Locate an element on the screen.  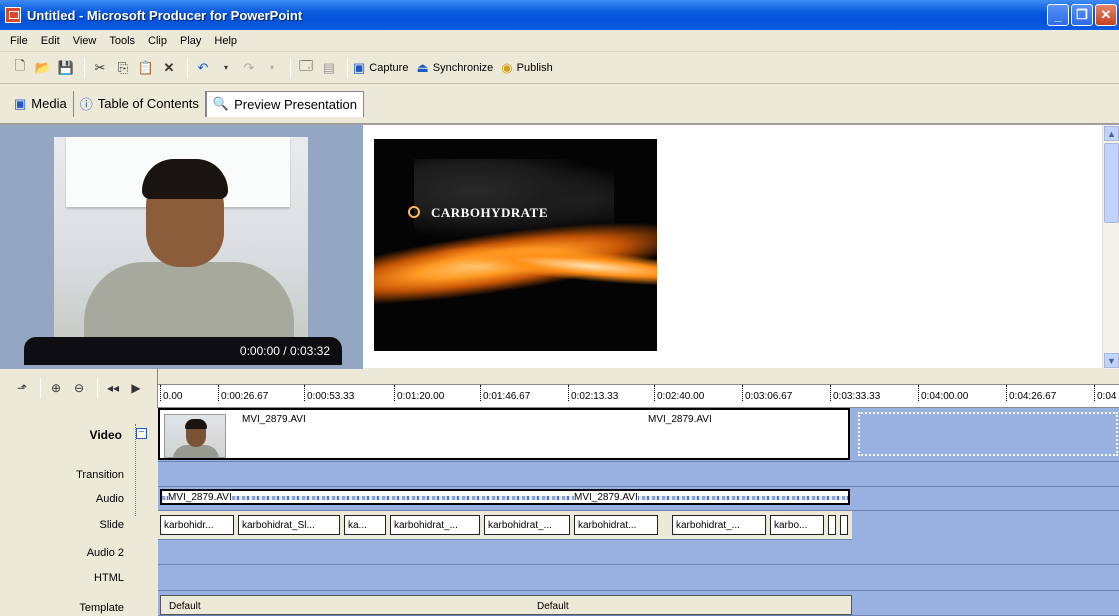
menu-help: Help is located at coordinates (225, 41).